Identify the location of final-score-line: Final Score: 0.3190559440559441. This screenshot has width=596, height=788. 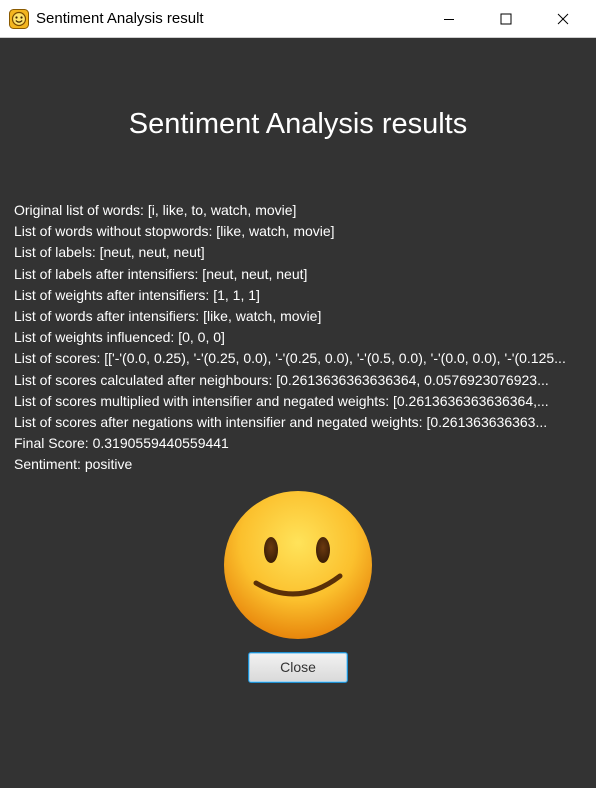
(121, 443).